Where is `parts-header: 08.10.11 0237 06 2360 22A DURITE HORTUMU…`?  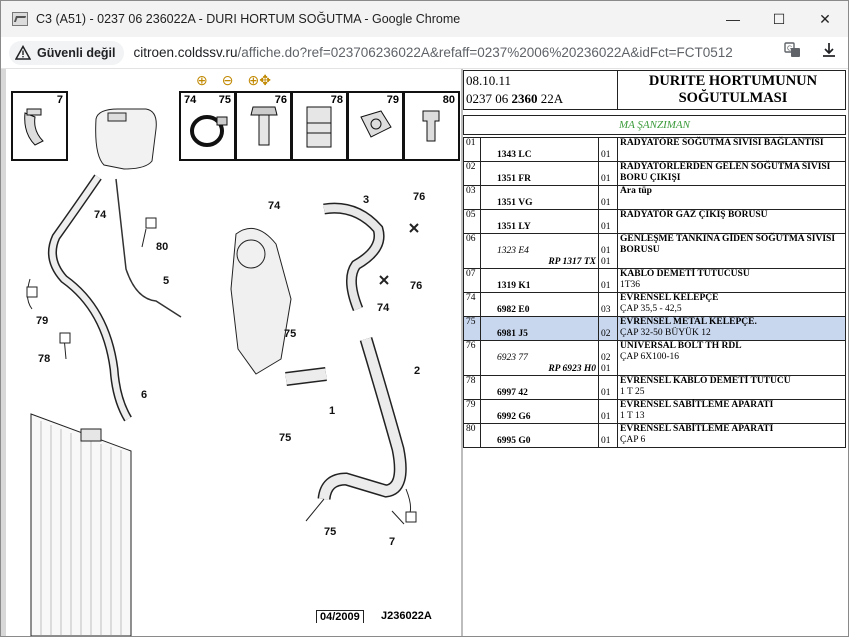
parts-header: 08.10.11 0237 06 2360 22A DURITE HORTUMU… is located at coordinates (654, 90).